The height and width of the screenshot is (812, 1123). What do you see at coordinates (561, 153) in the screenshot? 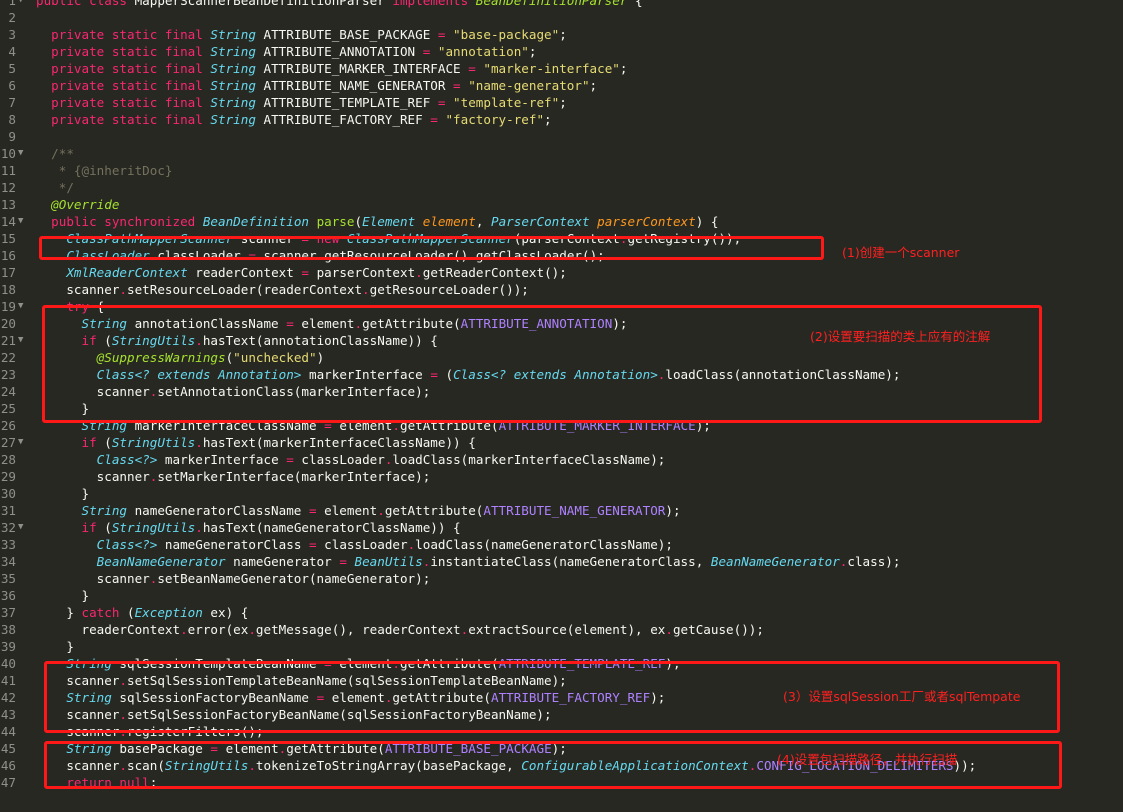
I see `code-line: 10 ▼ /**` at bounding box center [561, 153].